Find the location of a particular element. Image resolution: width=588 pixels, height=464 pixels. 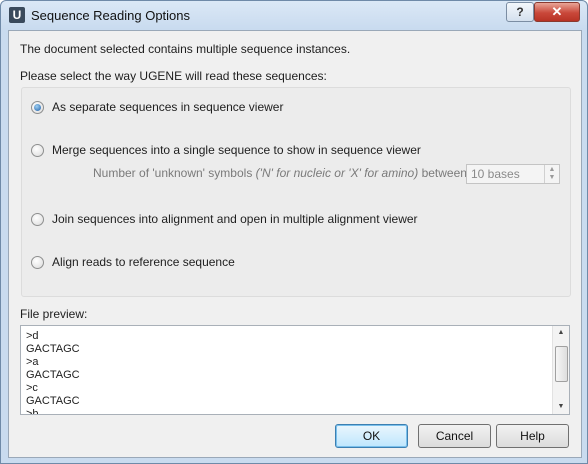

close-icon: ✕ is located at coordinates (557, 11).